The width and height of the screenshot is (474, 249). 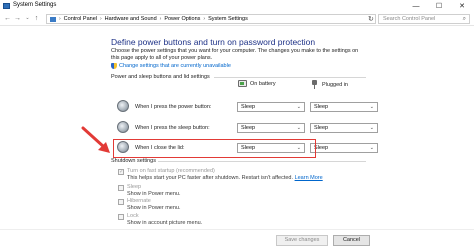 What do you see at coordinates (271, 128) in the screenshot?
I see `sleep-button-battery-select: Sleep ⌄` at bounding box center [271, 128].